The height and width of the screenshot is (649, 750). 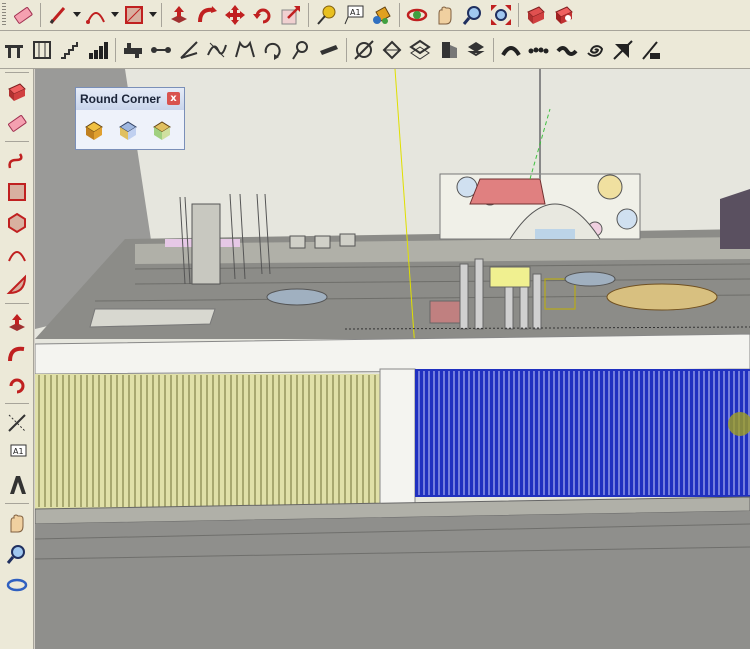 I want to click on plugin-toolbar, so click(x=375, y=50).